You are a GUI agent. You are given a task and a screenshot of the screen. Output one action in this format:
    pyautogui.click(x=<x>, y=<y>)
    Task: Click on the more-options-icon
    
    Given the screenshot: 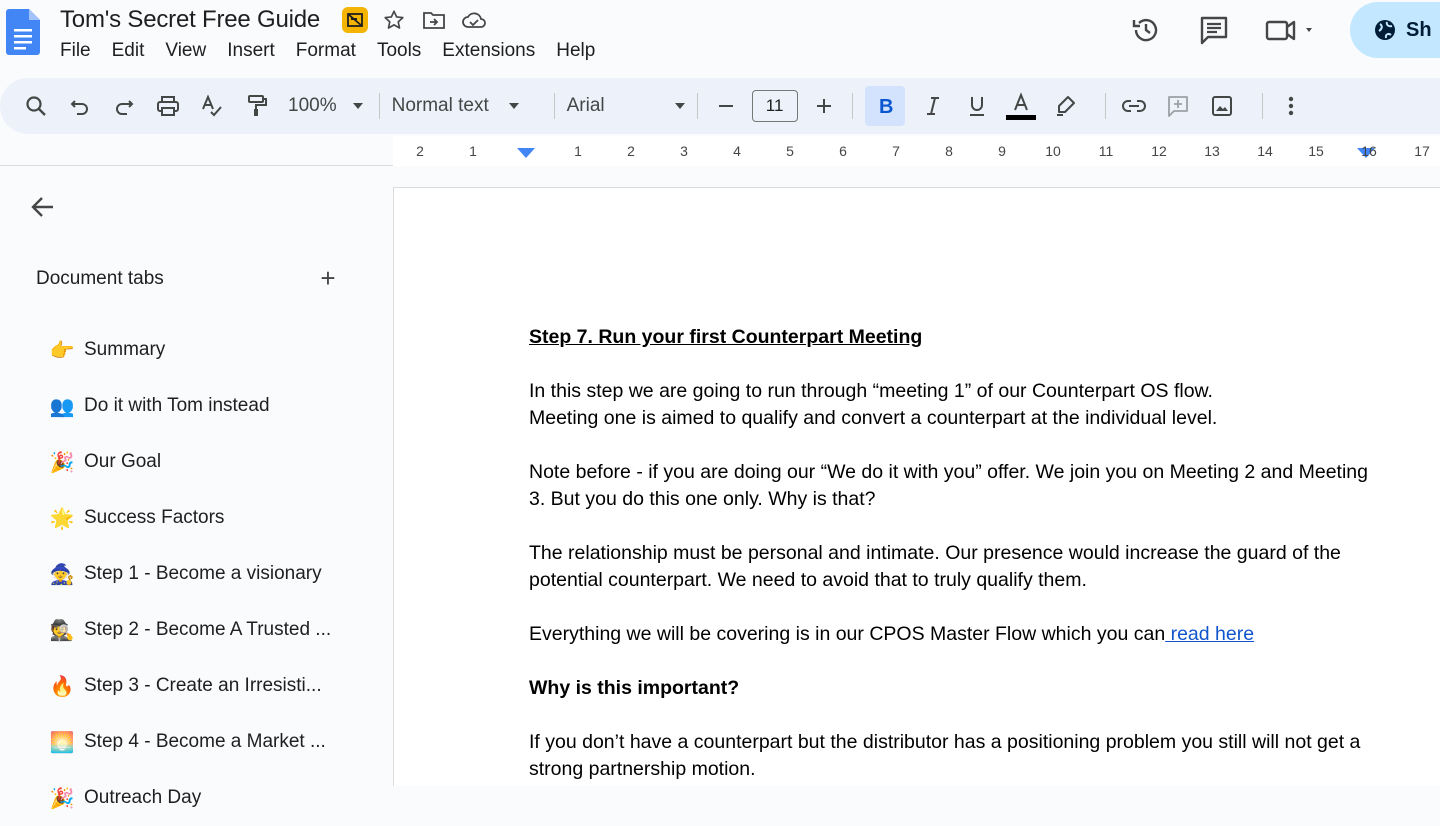 What is the action you would take?
    pyautogui.click(x=1291, y=106)
    